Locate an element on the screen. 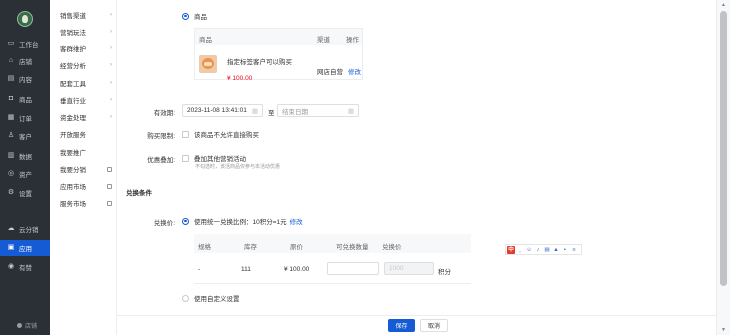 The image size is (730, 335). section-title-exchange: 兑换条件 is located at coordinates (139, 193).